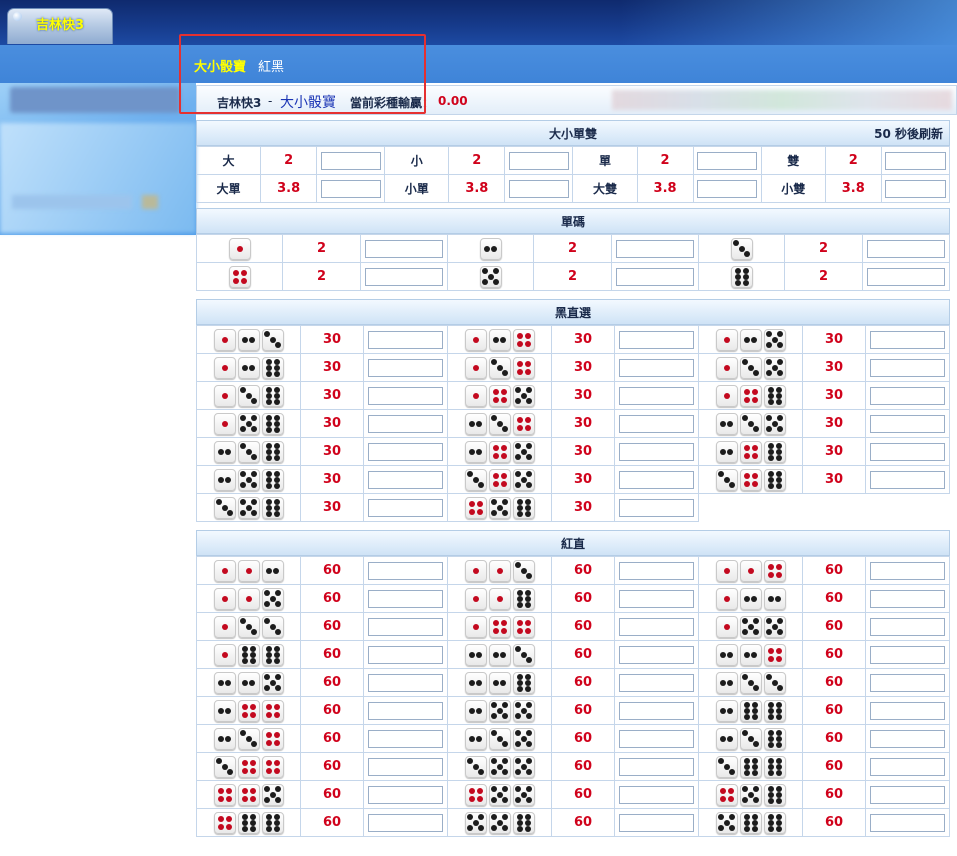  What do you see at coordinates (220, 65) in the screenshot?
I see `nav-item-dice: 大小骰寶` at bounding box center [220, 65].